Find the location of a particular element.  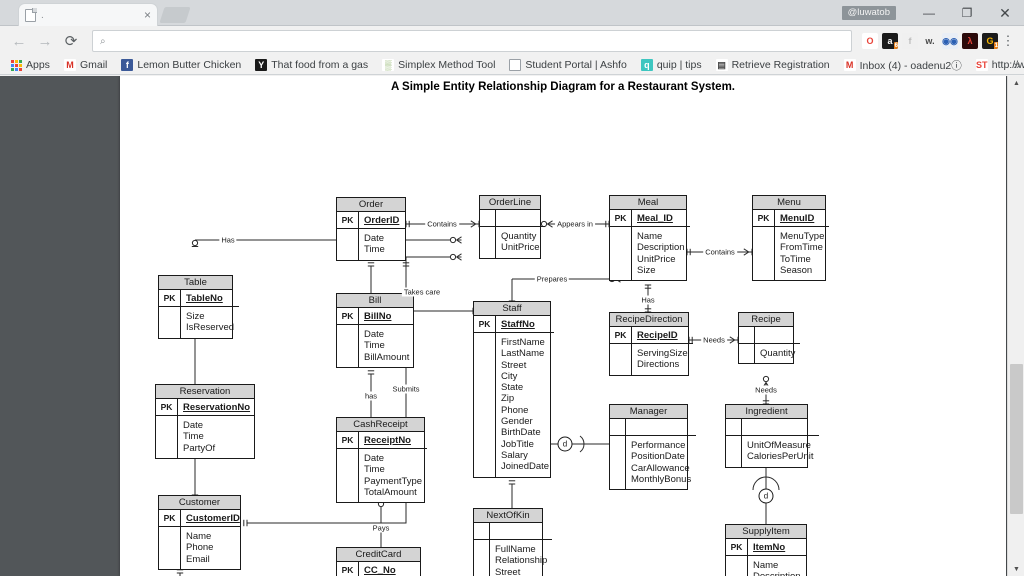

relationship-label: Prepares is located at coordinates (552, 279).